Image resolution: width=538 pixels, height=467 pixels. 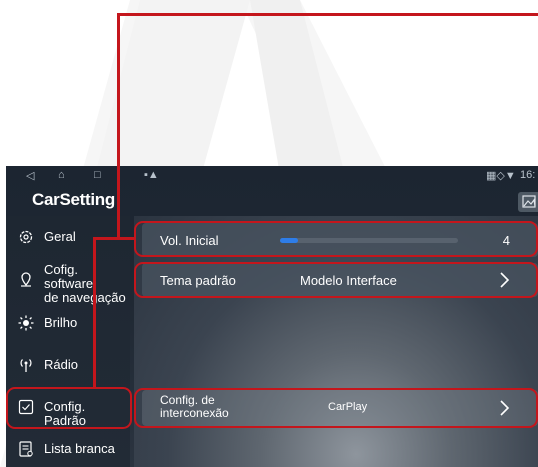 What do you see at coordinates (61, 364) in the screenshot?
I see `sidebar-item-label: Rádio` at bounding box center [61, 364].